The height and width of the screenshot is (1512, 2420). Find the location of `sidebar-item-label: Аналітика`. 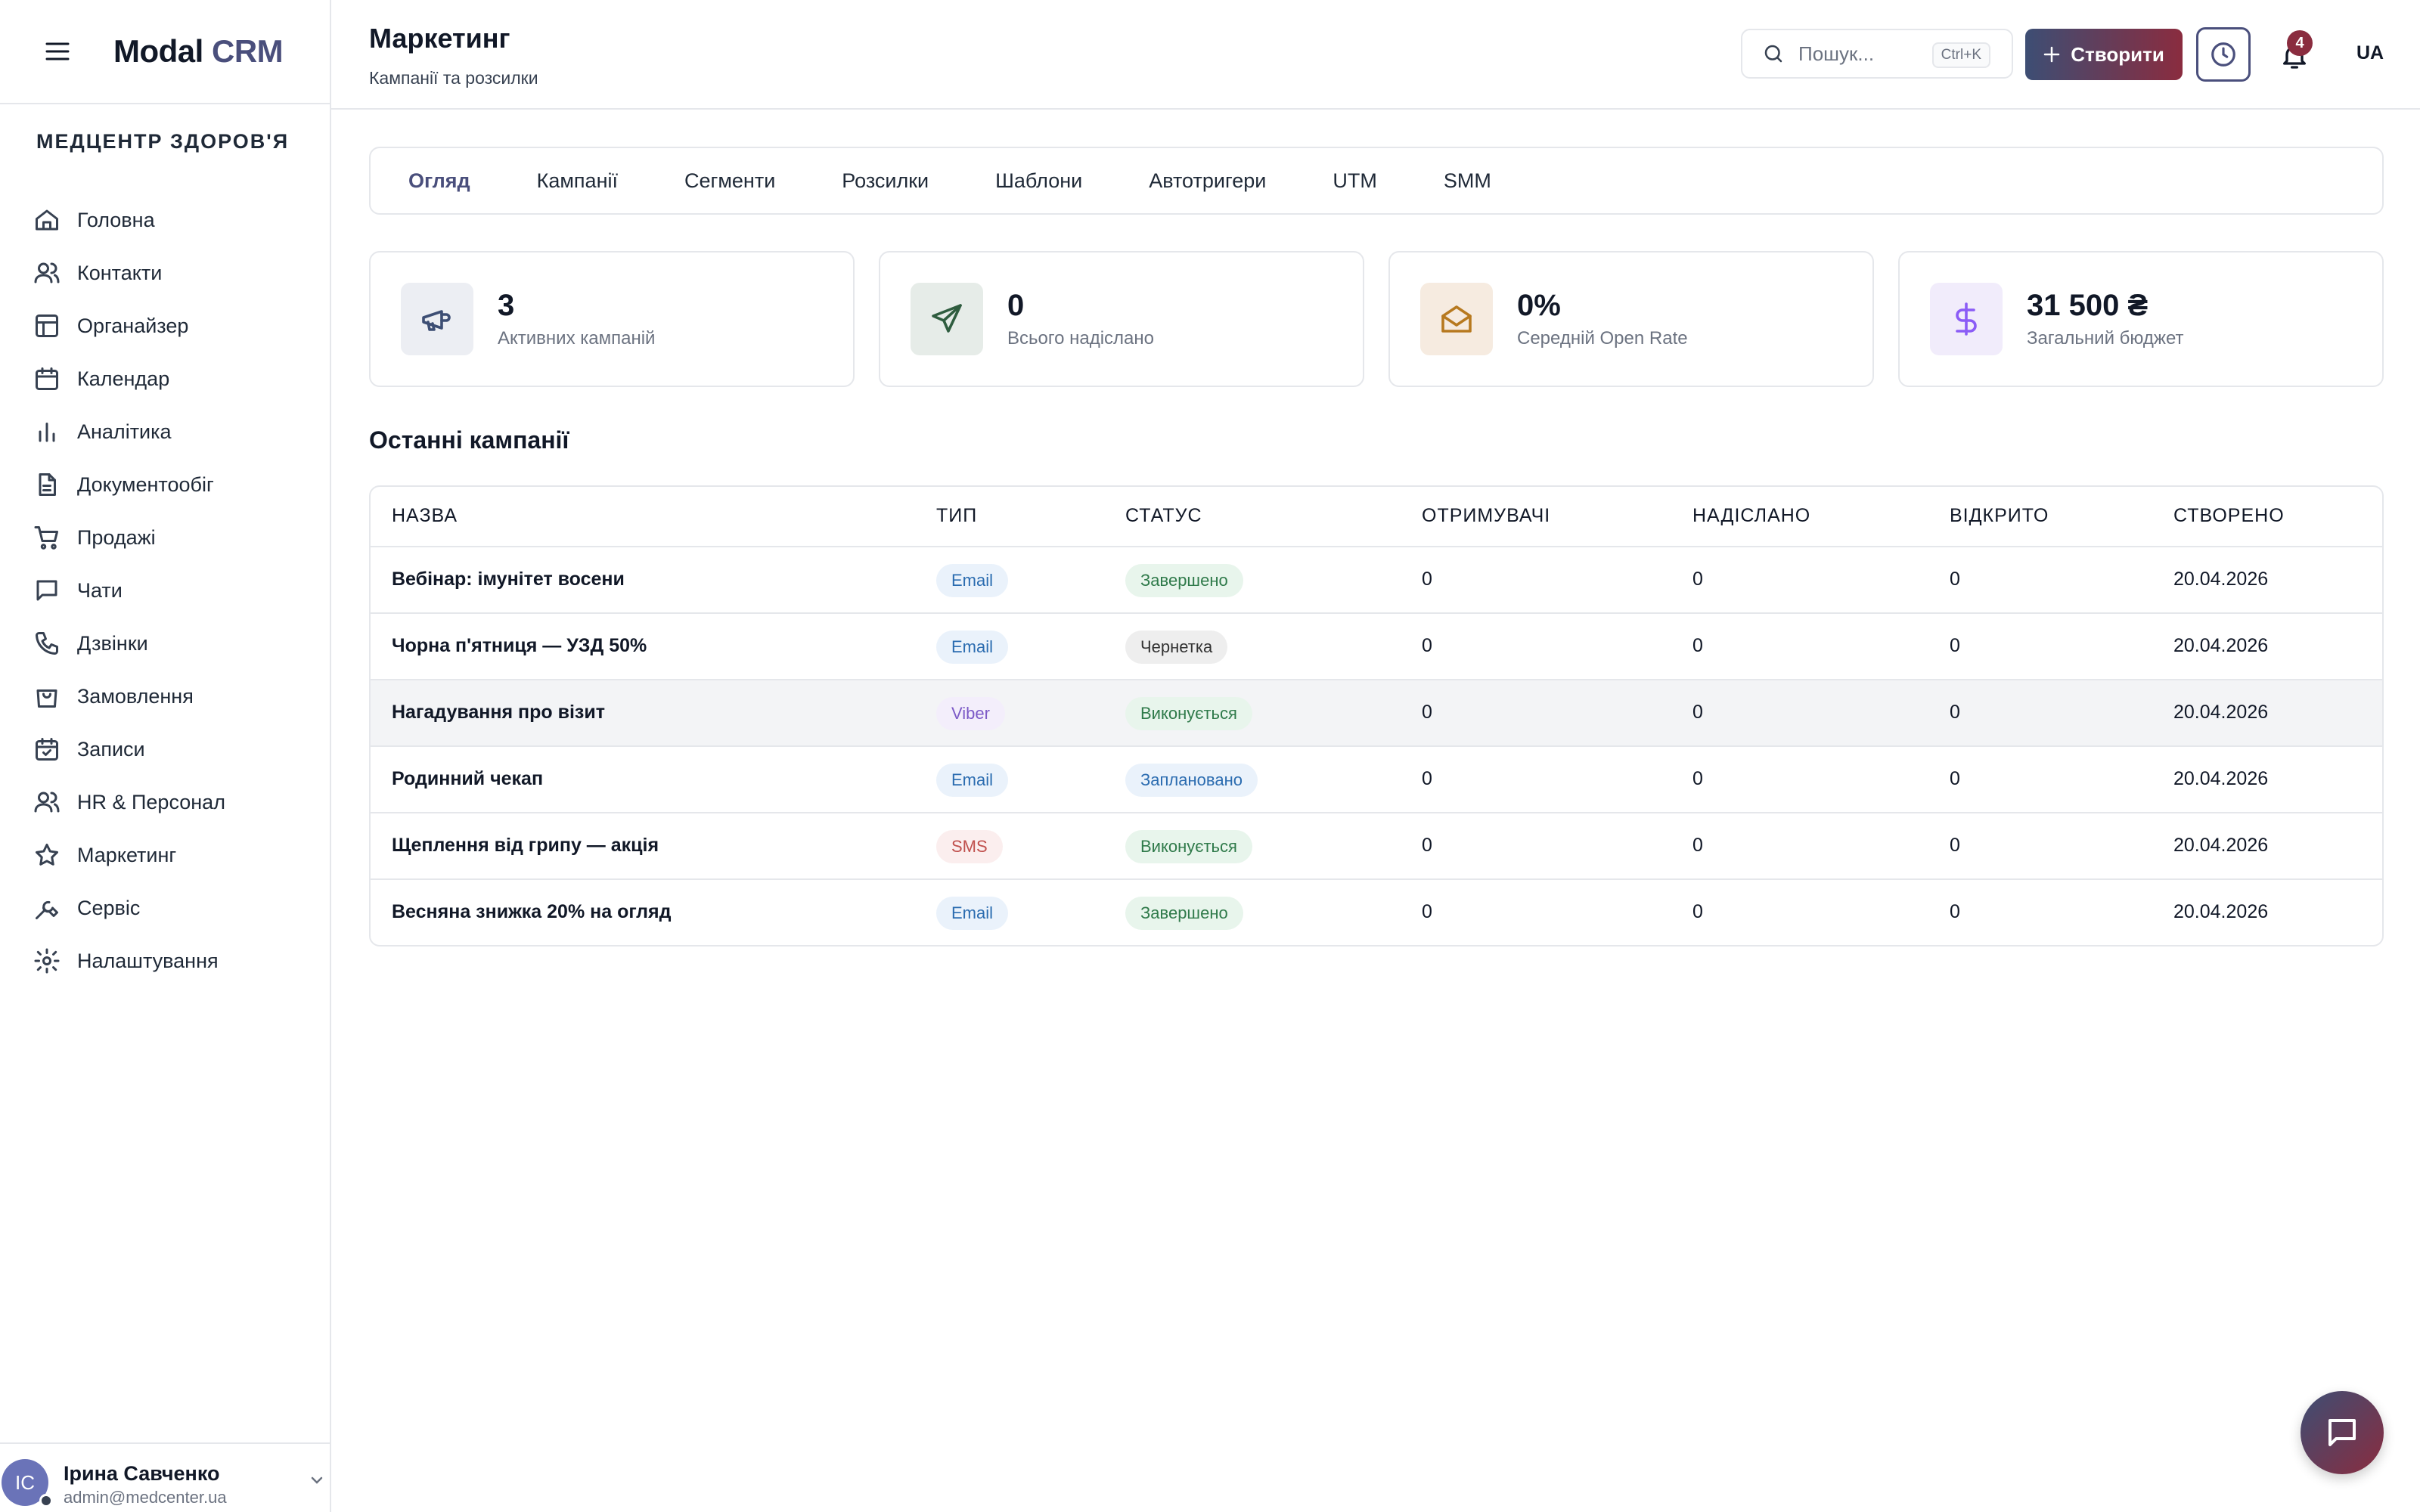

sidebar-item-label: Аналітика is located at coordinates (124, 431).